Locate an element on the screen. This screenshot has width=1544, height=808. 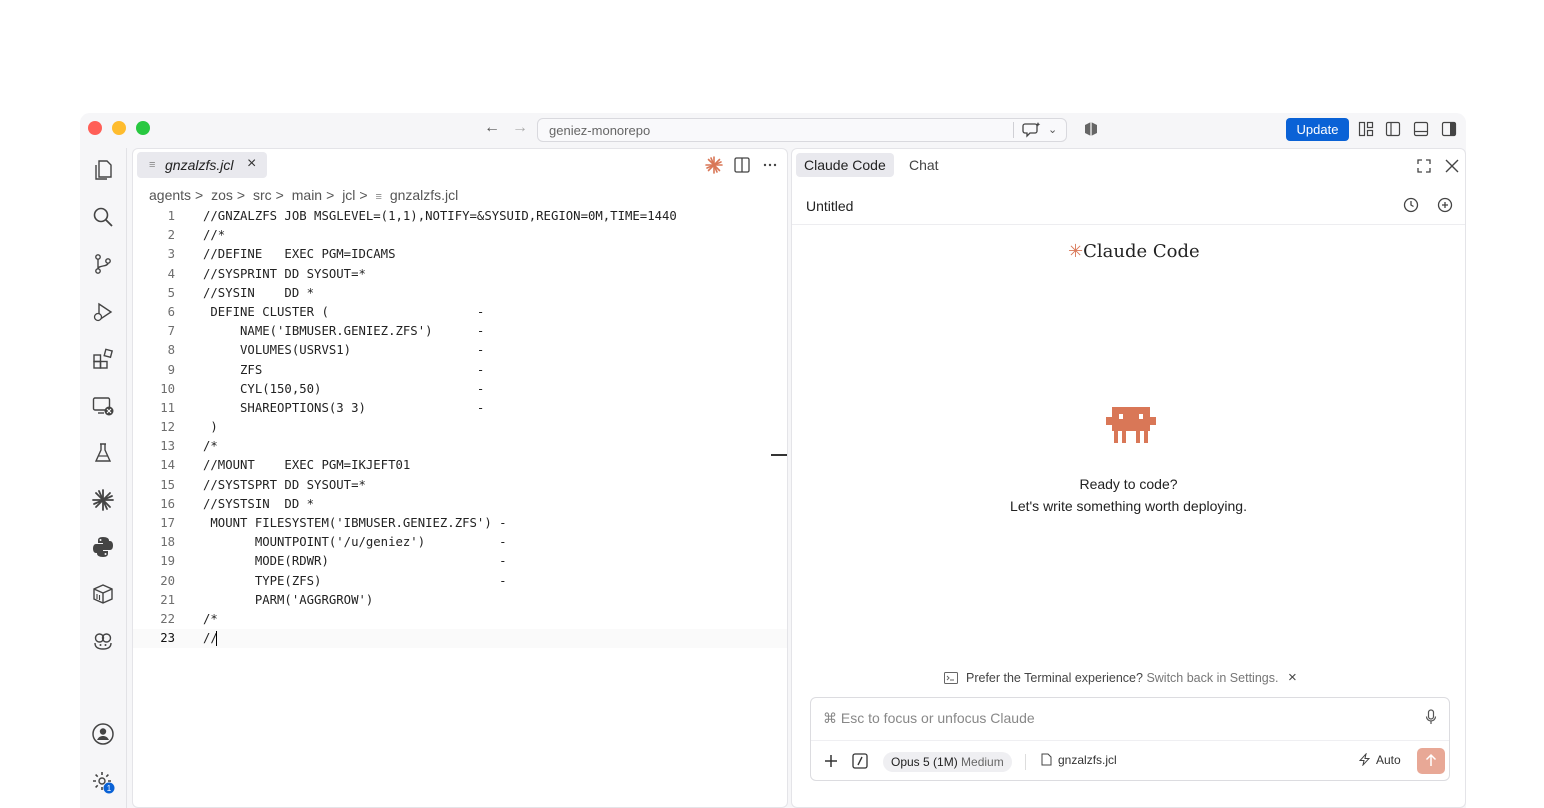
split-editor-icon is located at coordinates (742, 165).